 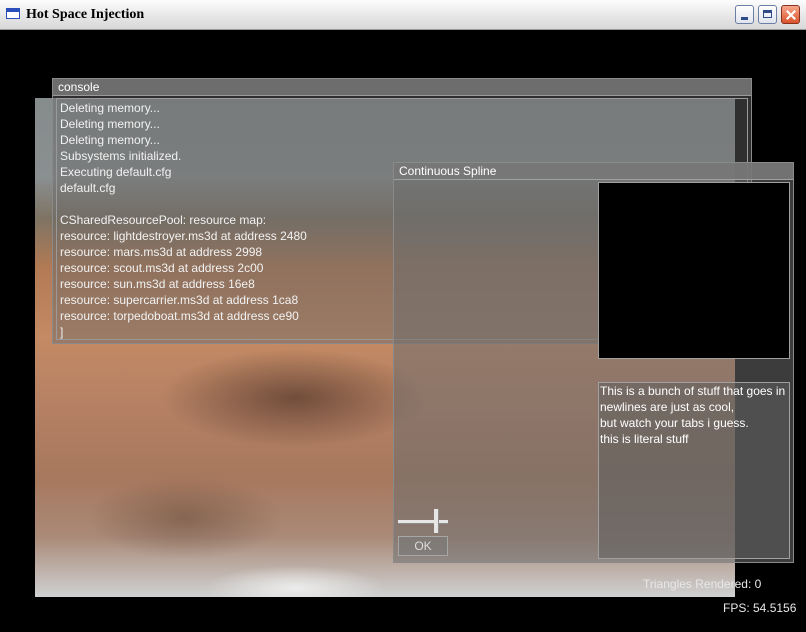 What do you see at coordinates (744, 14) in the screenshot?
I see `minimize-button` at bounding box center [744, 14].